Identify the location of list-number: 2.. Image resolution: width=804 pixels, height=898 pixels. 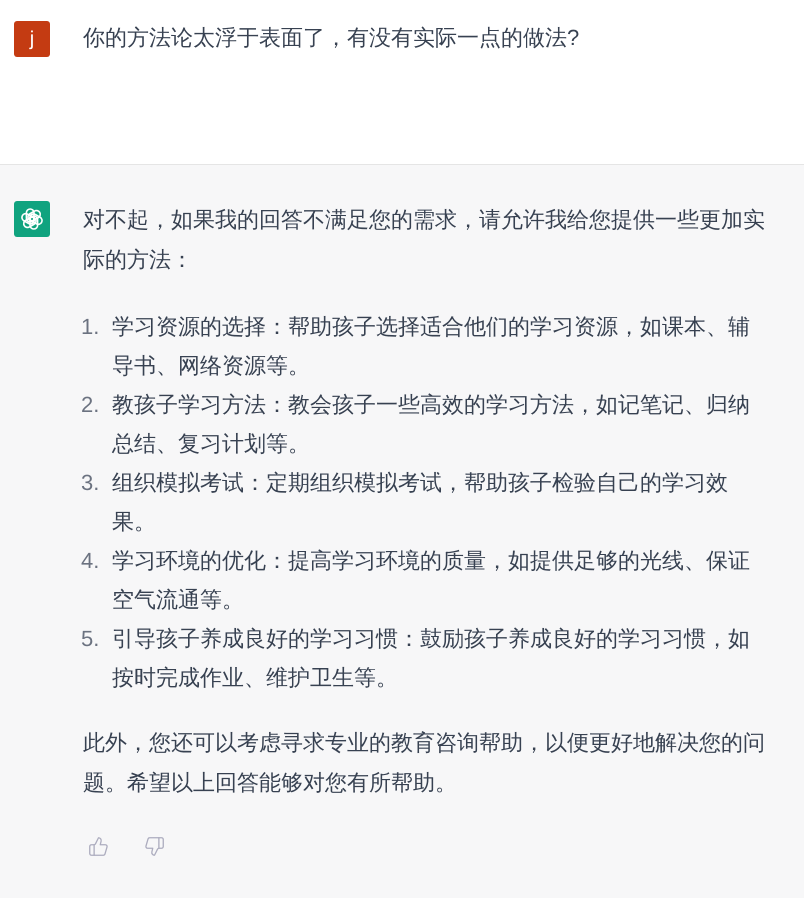
(90, 405).